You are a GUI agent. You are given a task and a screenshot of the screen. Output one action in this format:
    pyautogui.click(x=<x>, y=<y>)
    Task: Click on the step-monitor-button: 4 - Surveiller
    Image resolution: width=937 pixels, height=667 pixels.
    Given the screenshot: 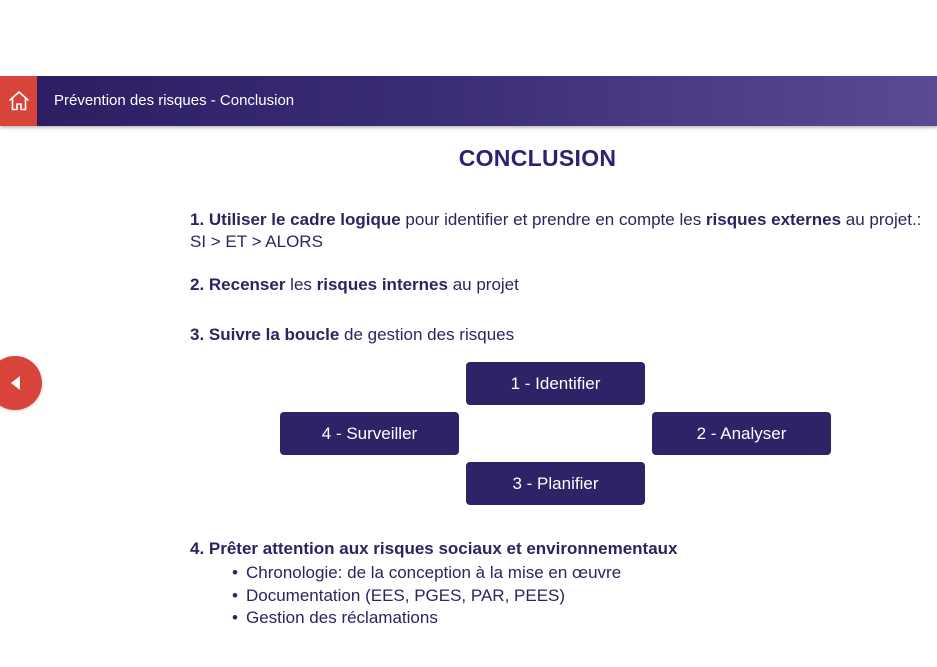 What is the action you would take?
    pyautogui.click(x=369, y=433)
    